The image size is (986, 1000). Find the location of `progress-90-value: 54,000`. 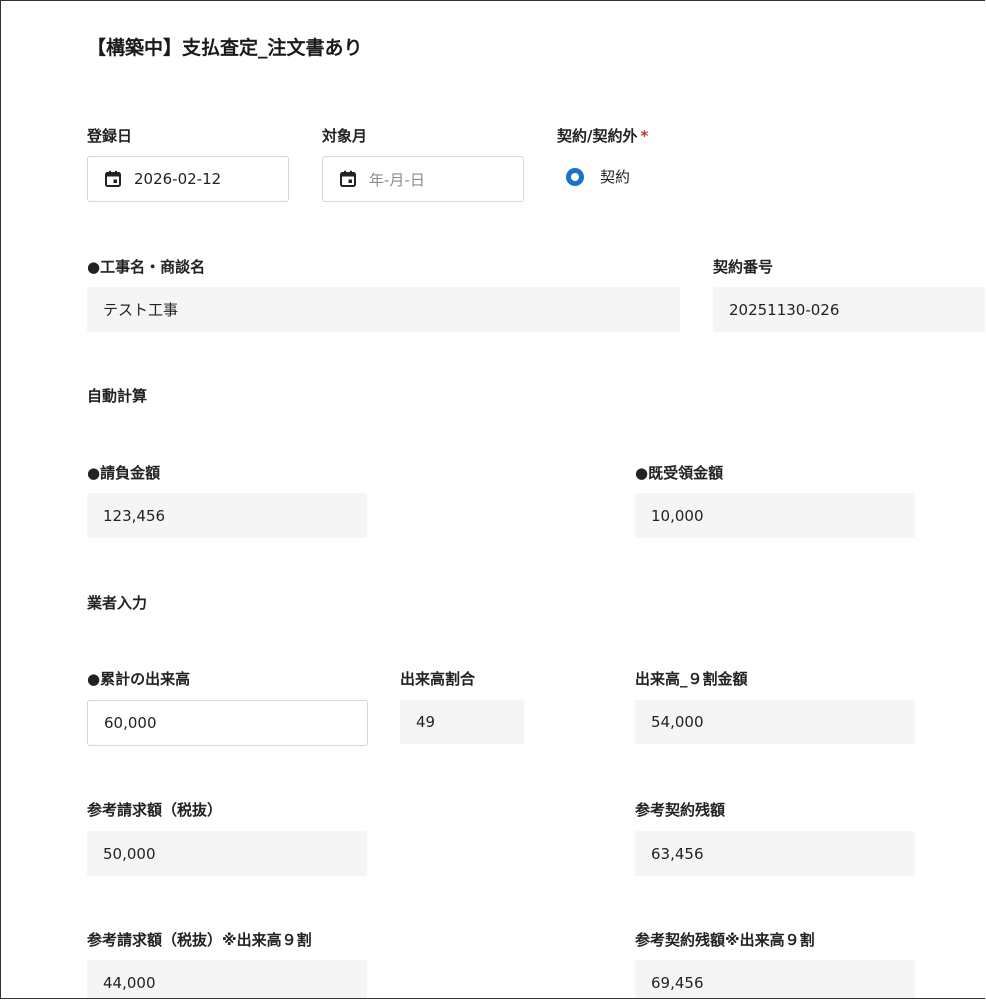

progress-90-value: 54,000 is located at coordinates (677, 722).